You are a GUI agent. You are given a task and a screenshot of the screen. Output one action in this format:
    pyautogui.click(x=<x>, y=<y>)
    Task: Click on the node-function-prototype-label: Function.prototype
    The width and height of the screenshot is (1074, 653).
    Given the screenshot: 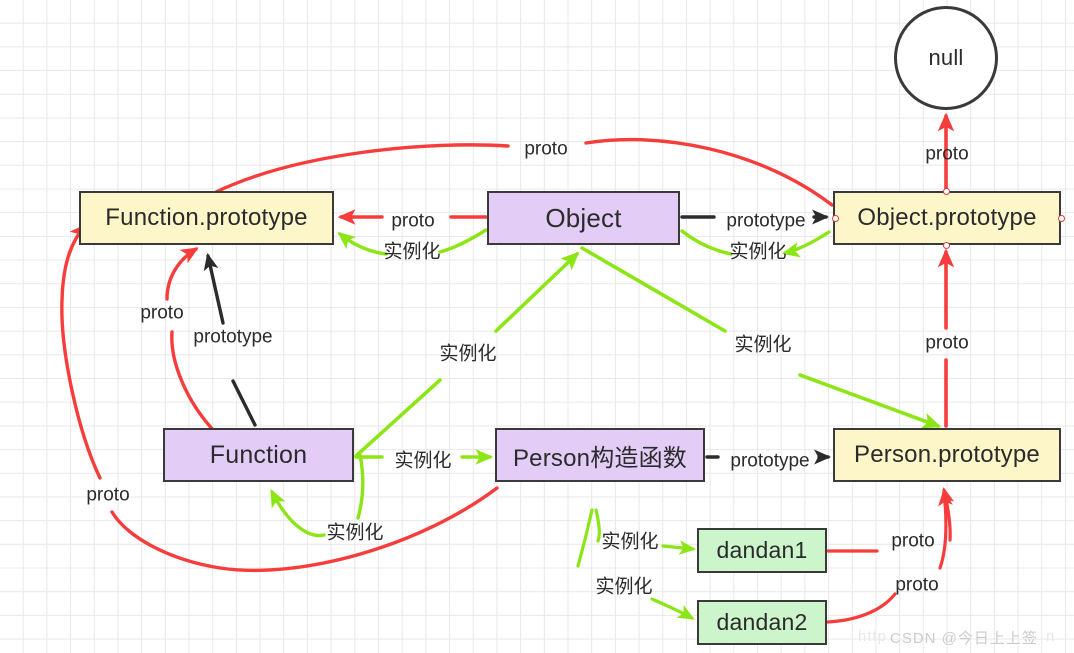 What is the action you would take?
    pyautogui.click(x=206, y=217)
    